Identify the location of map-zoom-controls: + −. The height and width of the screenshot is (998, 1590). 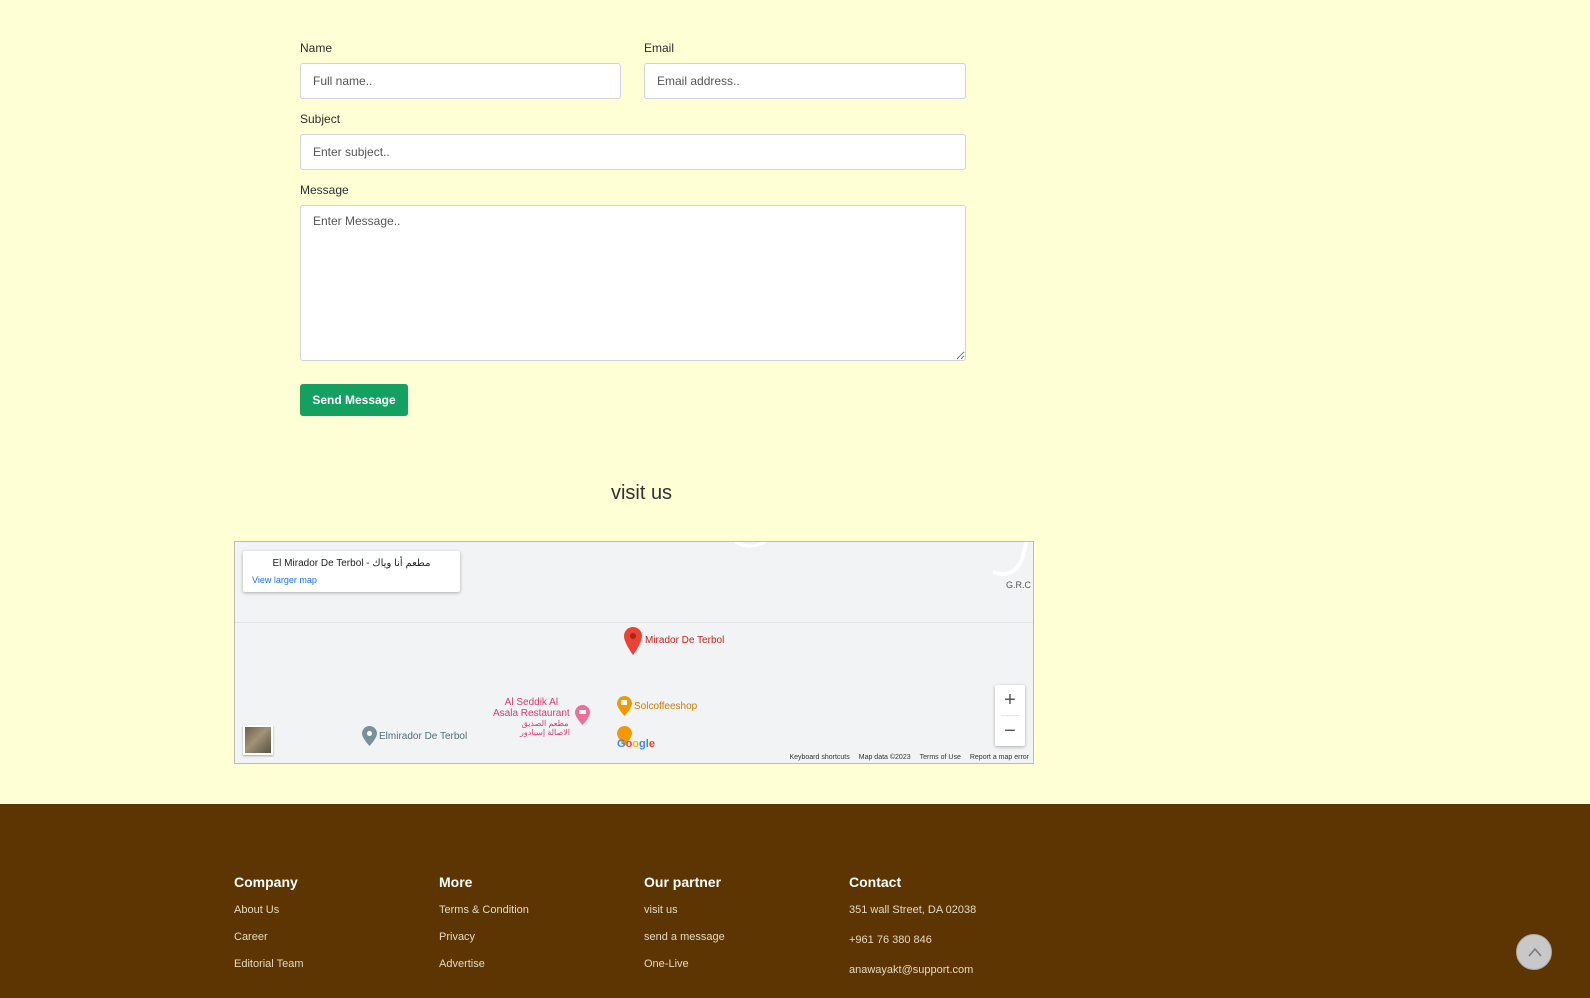
(1010, 715).